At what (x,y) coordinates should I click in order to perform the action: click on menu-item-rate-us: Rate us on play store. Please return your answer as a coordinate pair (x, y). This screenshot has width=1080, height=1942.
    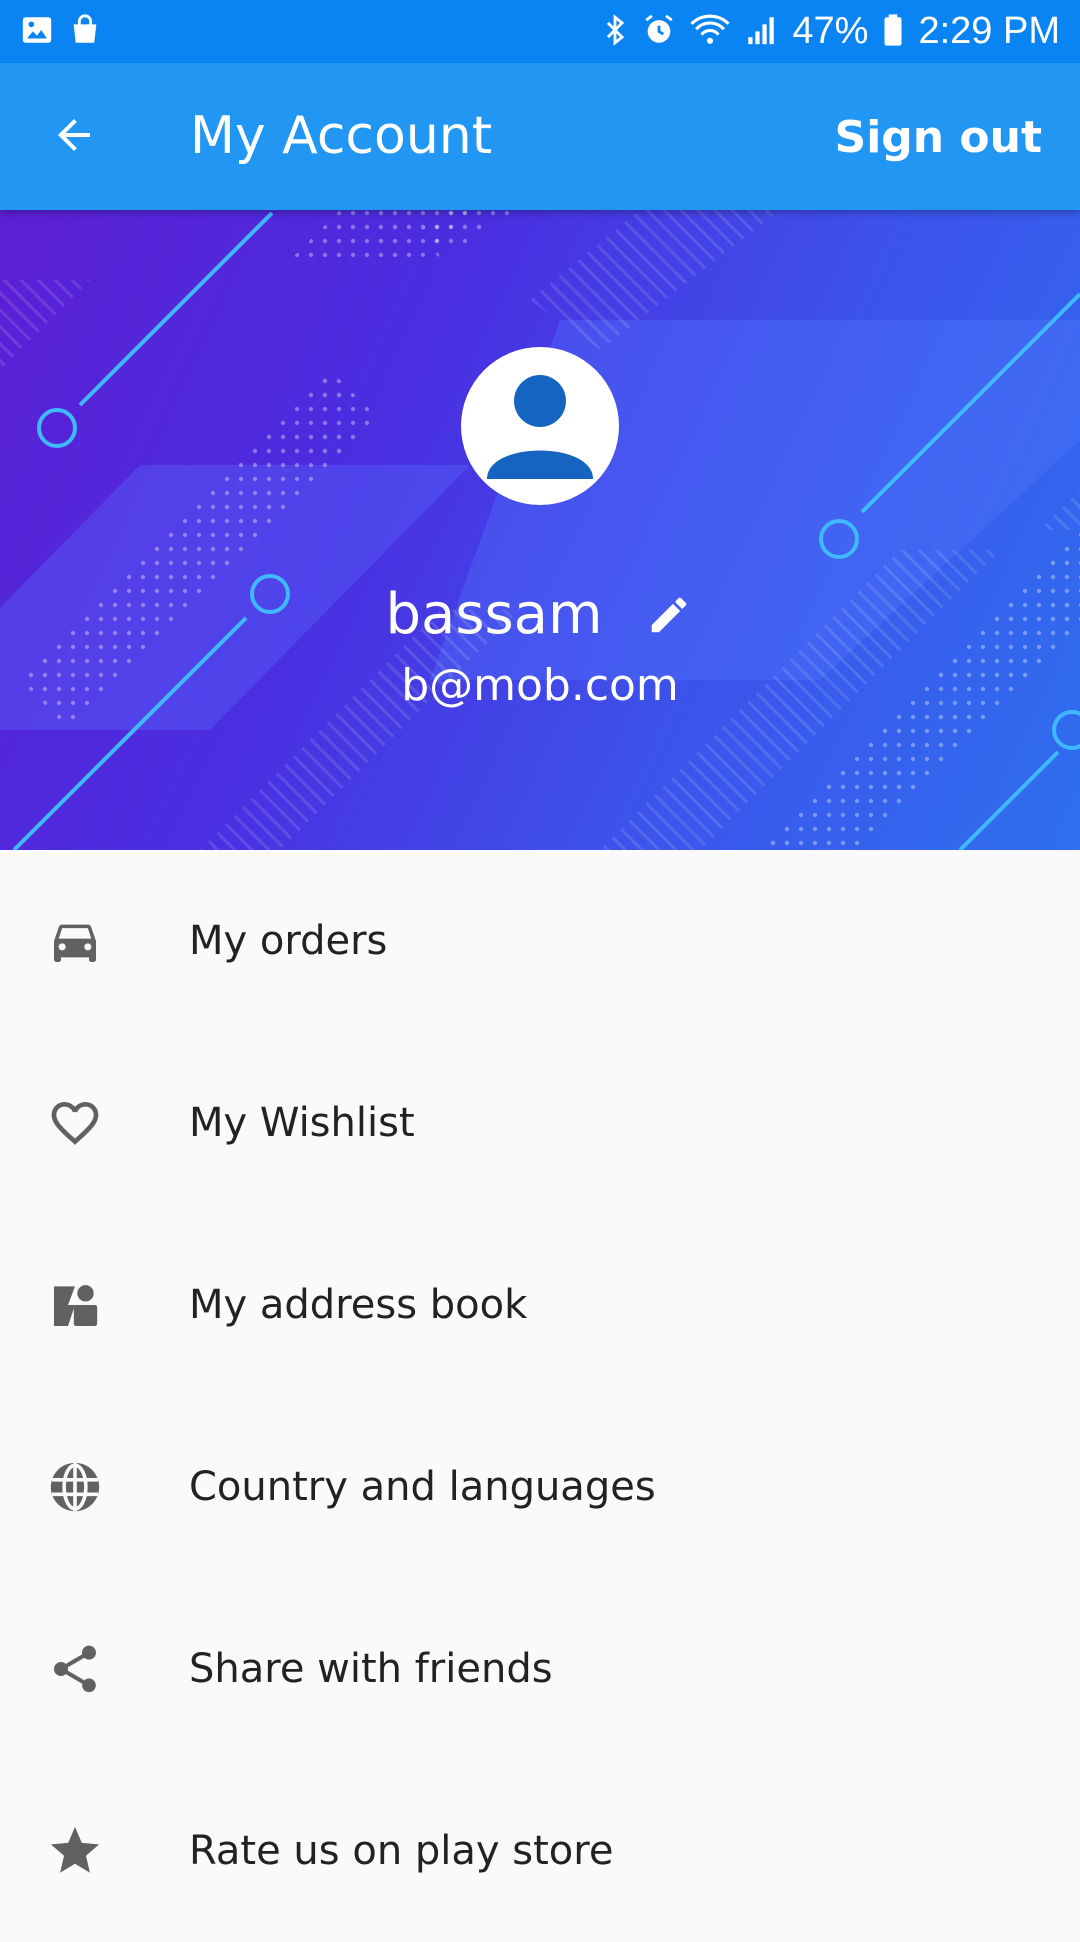
    Looking at the image, I should click on (540, 1851).